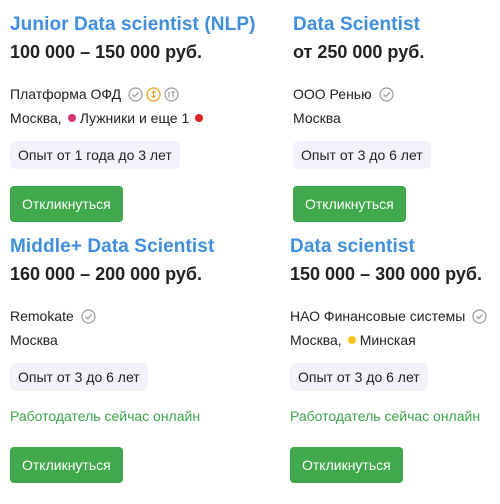 This screenshot has height=504, width=500. What do you see at coordinates (396, 25) in the screenshot?
I see `vacancy-title: Data Scientist` at bounding box center [396, 25].